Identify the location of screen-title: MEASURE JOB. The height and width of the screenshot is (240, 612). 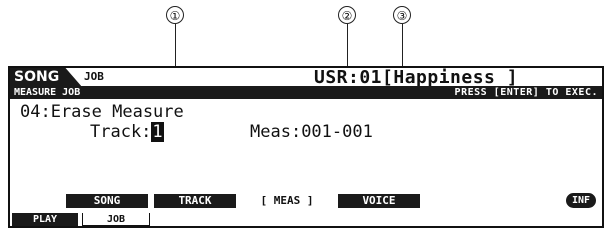
(47, 92).